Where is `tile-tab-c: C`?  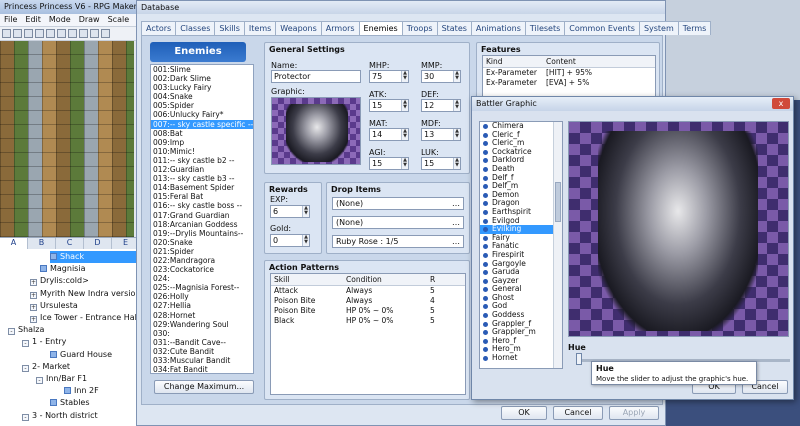
tile-tab-c: C is located at coordinates (70, 243).